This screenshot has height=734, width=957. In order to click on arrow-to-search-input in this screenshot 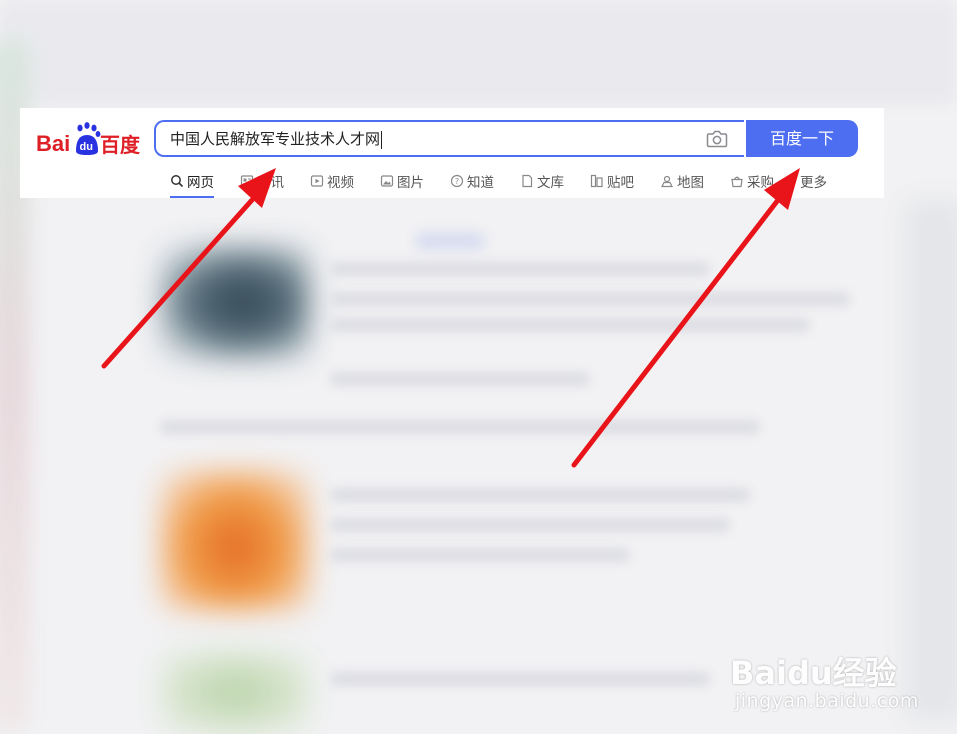, I will do `click(188, 268)`.